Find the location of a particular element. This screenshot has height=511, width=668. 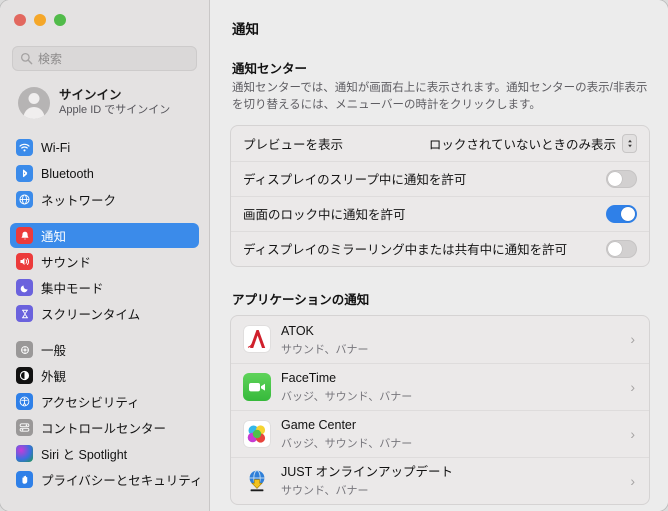

sidebar-item-network: ネットワーク is located at coordinates (104, 199).